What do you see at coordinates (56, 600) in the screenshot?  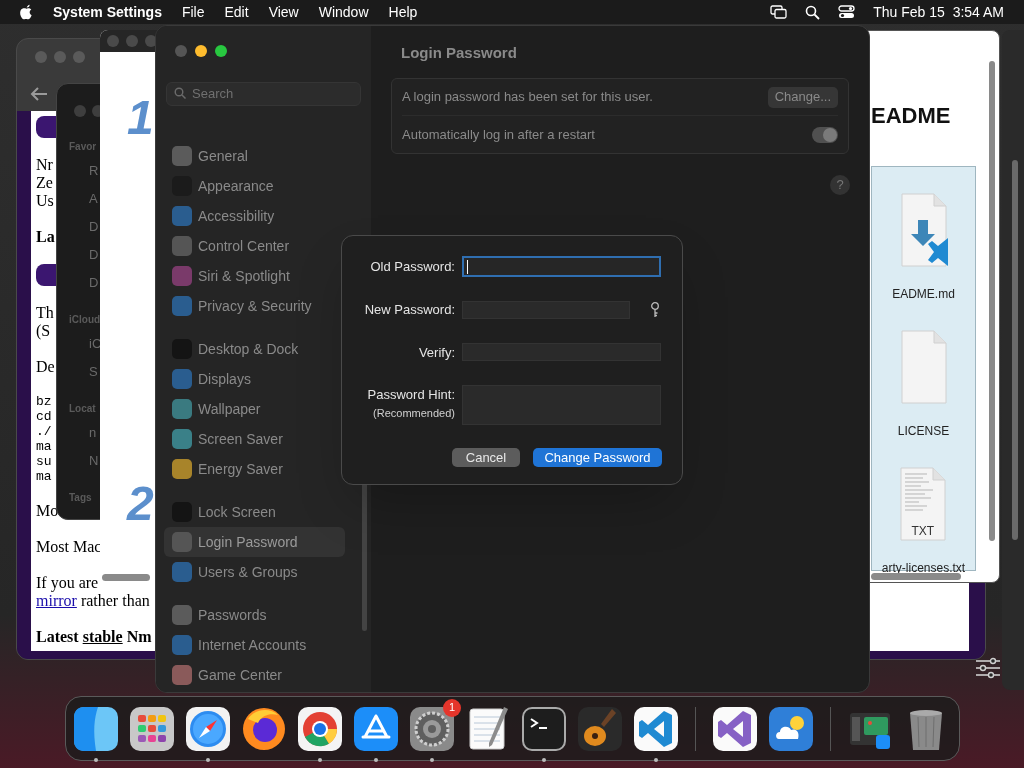 I see `text-link: mirror` at bounding box center [56, 600].